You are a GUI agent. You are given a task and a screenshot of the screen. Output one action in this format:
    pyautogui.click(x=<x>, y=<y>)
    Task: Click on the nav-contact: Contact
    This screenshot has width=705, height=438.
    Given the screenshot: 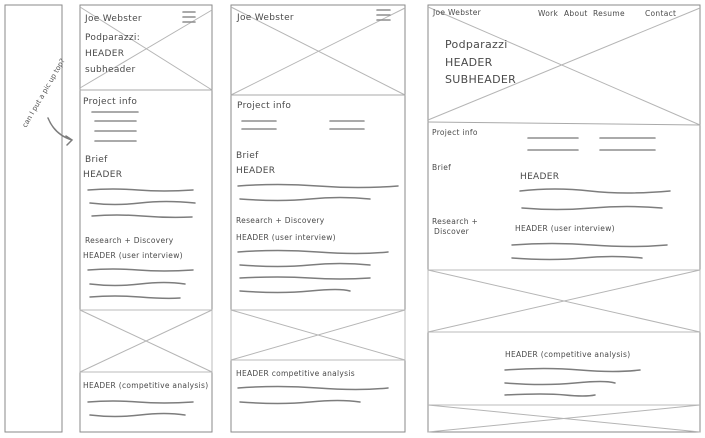 What is the action you would take?
    pyautogui.click(x=660, y=13)
    